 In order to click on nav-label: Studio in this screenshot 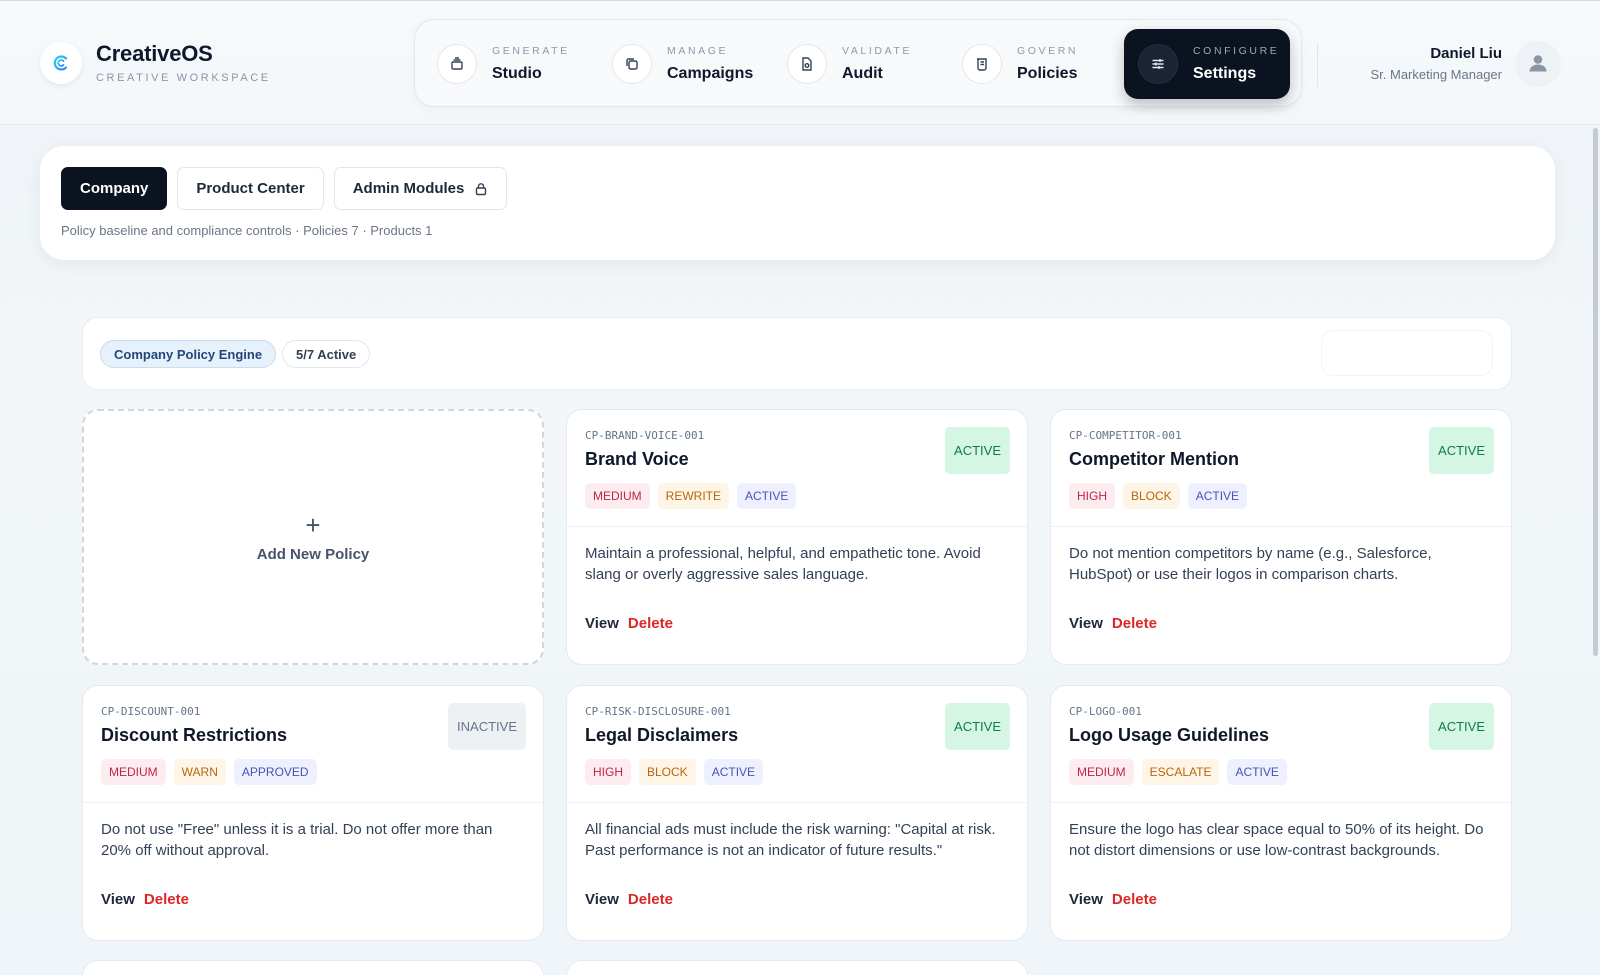, I will do `click(517, 73)`.